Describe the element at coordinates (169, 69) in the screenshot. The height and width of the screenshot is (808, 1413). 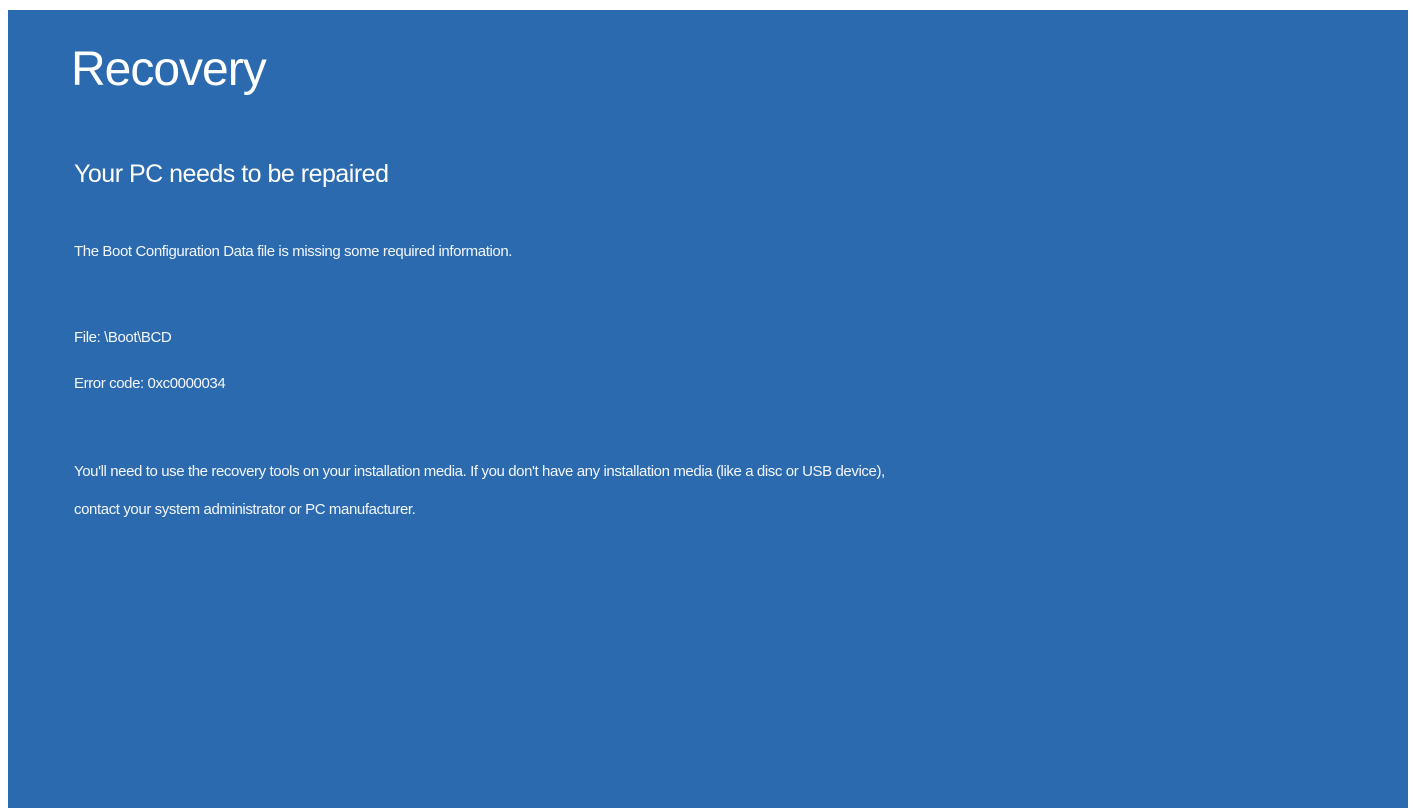
I see `page-title: Recovery` at that location.